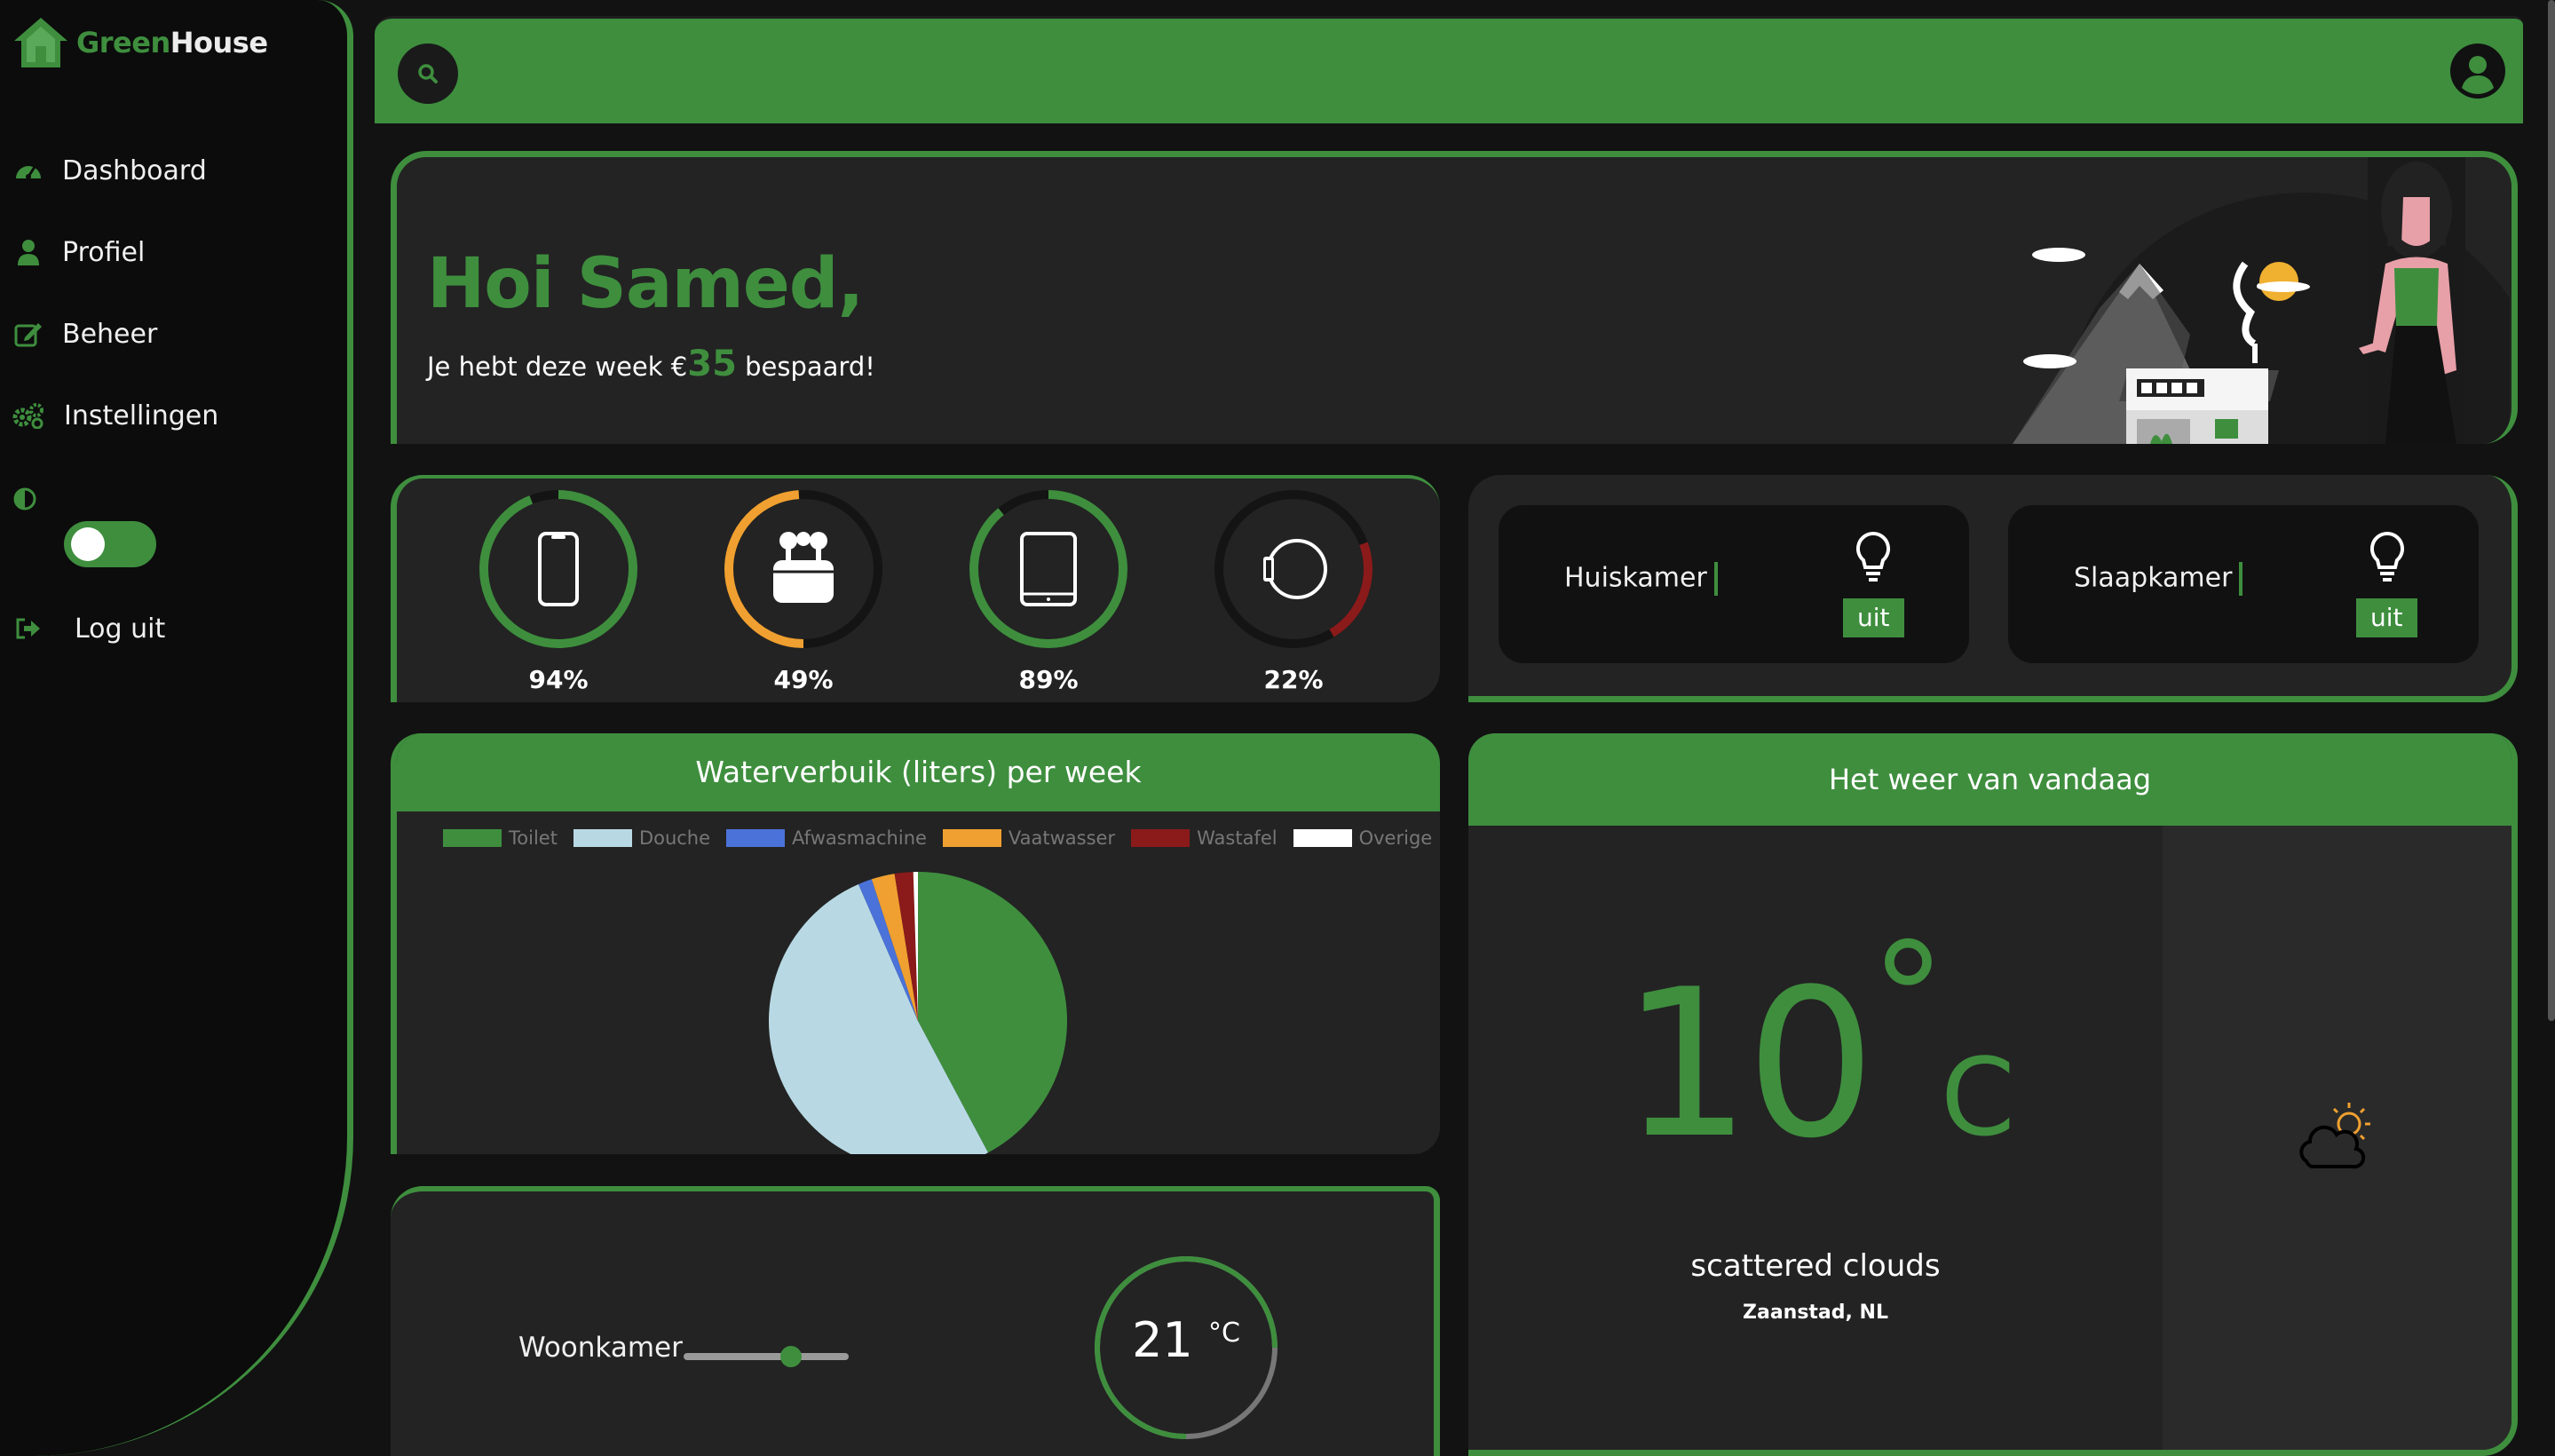  Describe the element at coordinates (134, 170) in the screenshot. I see `nav-label: Dashboard` at that location.